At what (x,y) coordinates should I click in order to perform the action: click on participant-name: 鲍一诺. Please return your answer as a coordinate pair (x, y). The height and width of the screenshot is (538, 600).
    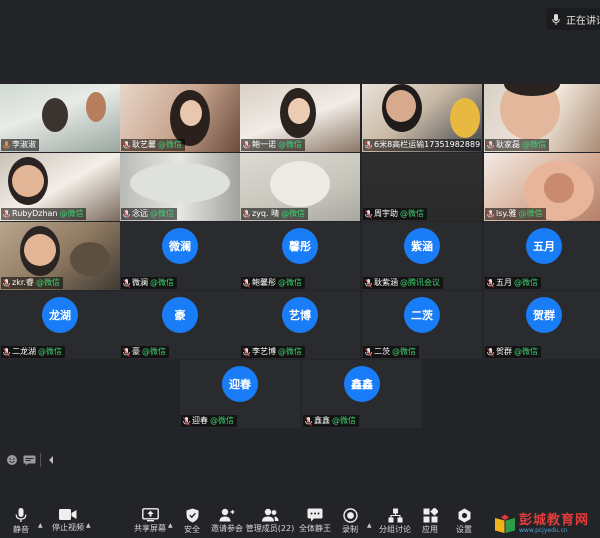
    Looking at the image, I should click on (264, 144).